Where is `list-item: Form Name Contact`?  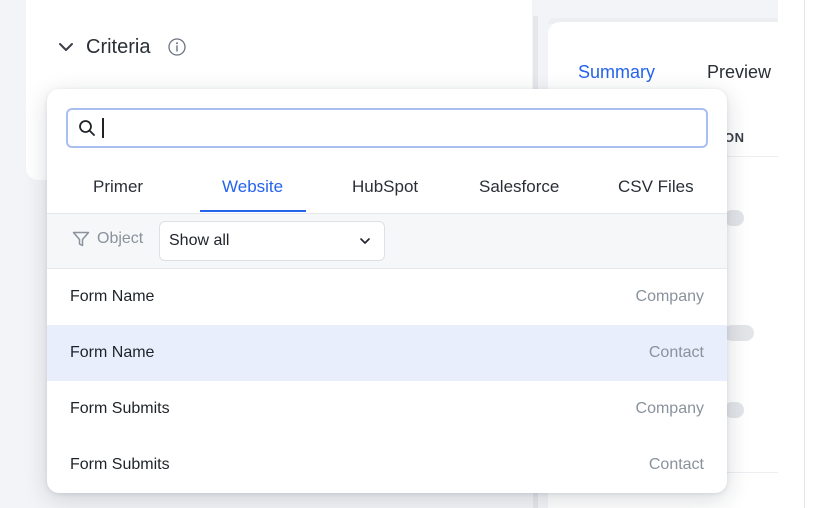 list-item: Form Name Contact is located at coordinates (387, 353).